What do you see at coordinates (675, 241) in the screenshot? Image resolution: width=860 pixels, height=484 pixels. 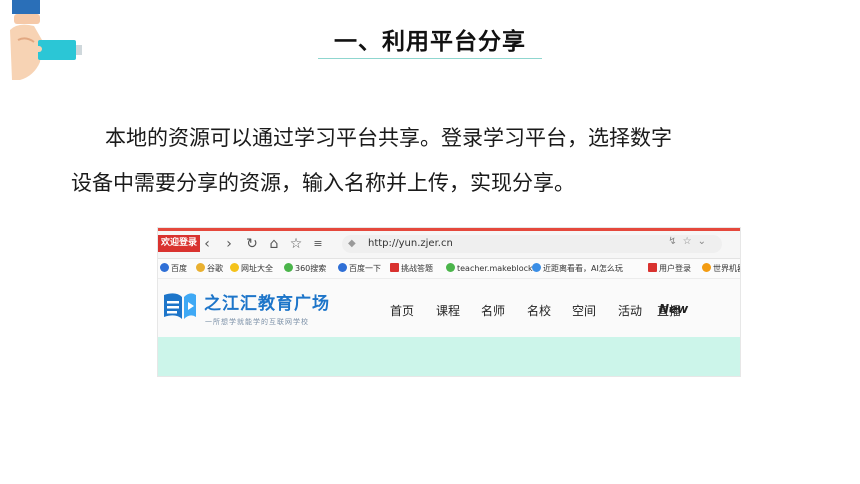 I see `lightning-icon: ↯` at bounding box center [675, 241].